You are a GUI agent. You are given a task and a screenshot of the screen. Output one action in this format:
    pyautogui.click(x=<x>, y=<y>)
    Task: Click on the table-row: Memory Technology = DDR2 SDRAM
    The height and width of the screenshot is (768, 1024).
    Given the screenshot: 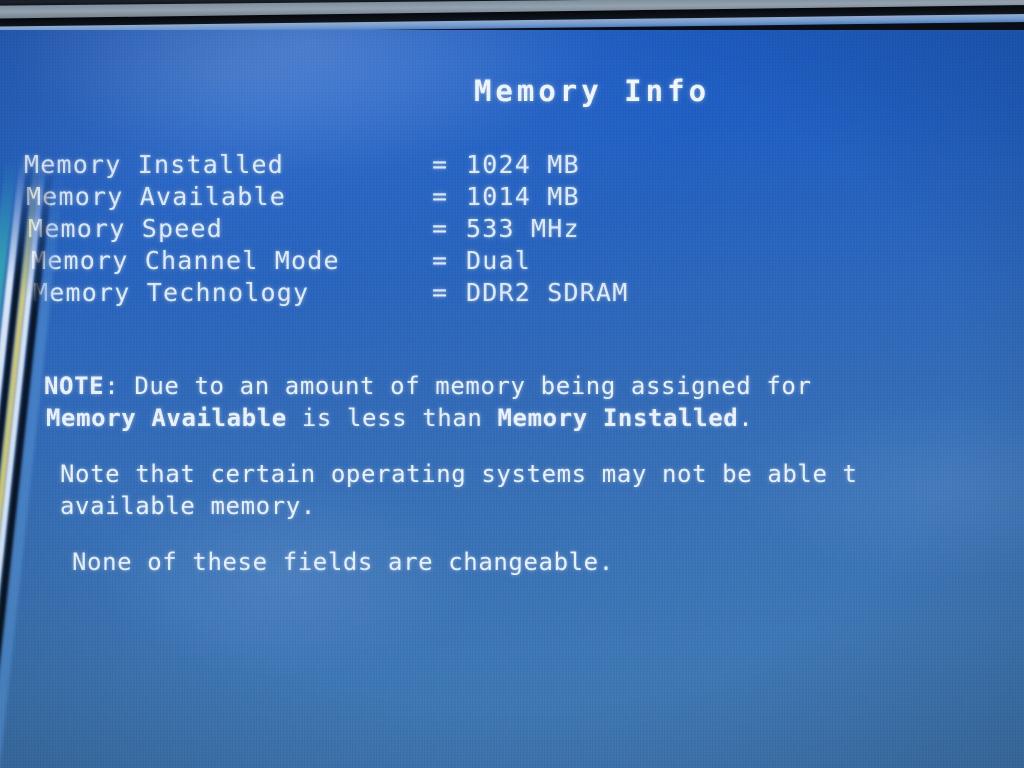 What is the action you would take?
    pyautogui.click(x=519, y=294)
    